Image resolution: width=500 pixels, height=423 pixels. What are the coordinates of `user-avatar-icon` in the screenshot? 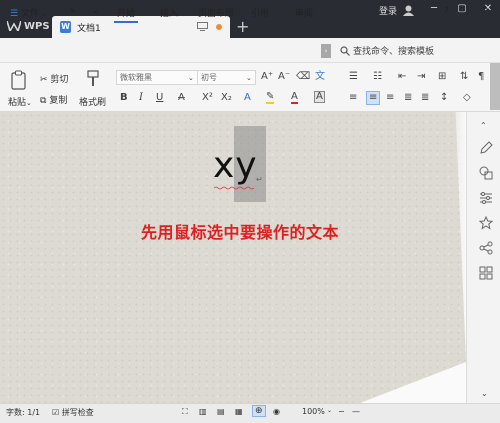 It's located at (409, 10).